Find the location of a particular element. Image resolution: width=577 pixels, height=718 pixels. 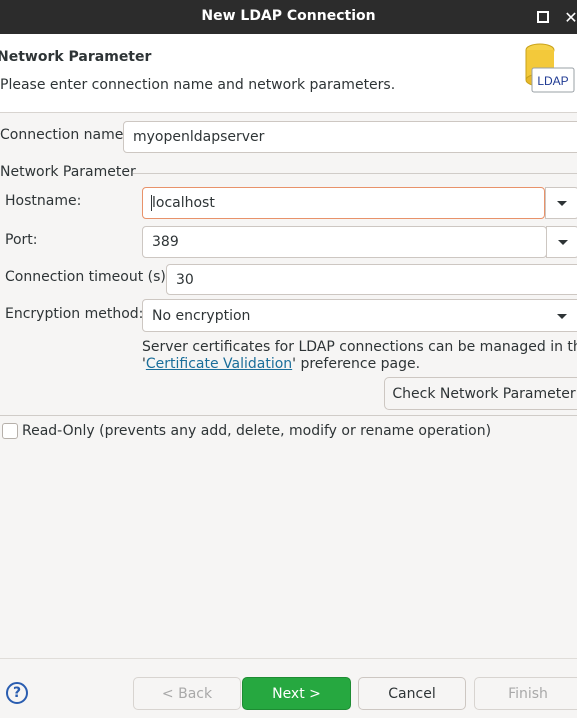

maximize-icon is located at coordinates (543, 17).